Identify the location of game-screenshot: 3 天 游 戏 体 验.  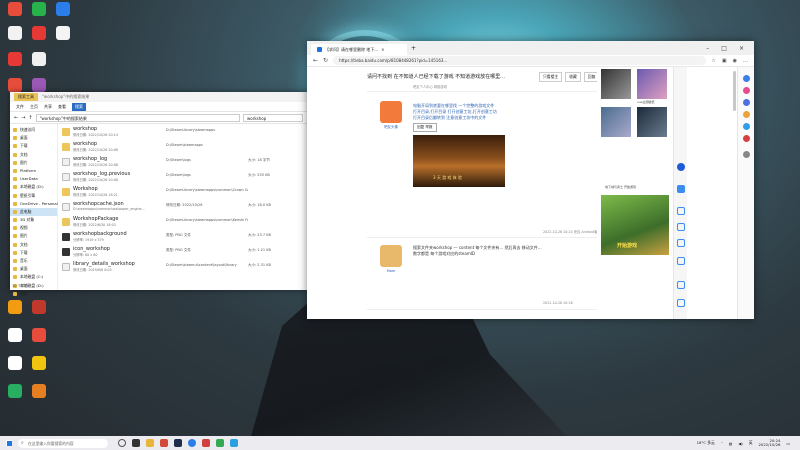
(459, 161).